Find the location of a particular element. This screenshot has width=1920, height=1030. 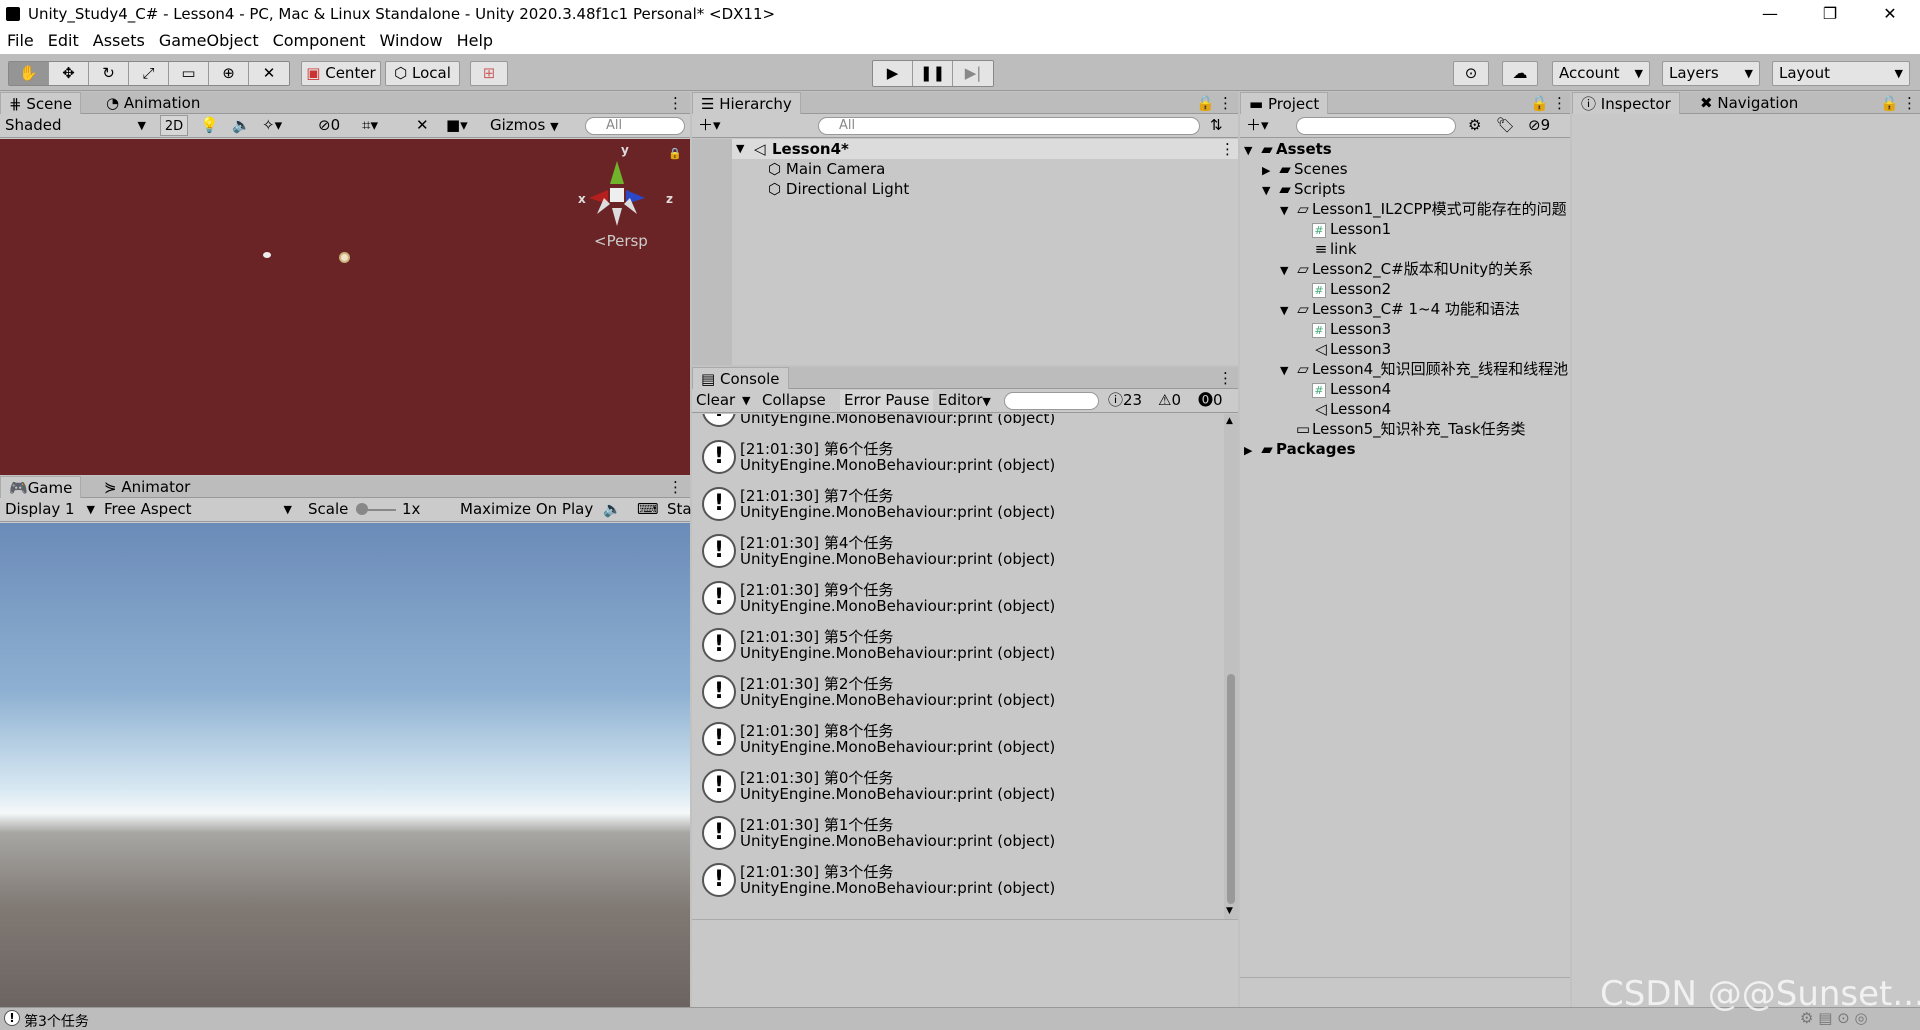

project-item: ▶ ▰ Packages is located at coordinates (1300, 449).